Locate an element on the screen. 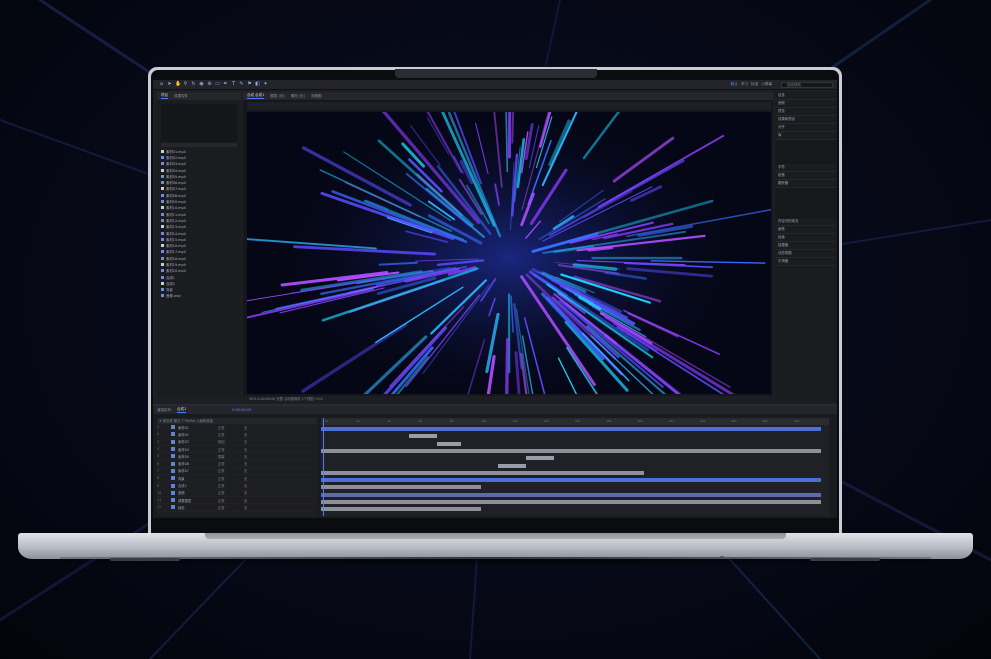 The width and height of the screenshot is (991, 659). pan-behind-tool-icon: ⊕ is located at coordinates (209, 84).